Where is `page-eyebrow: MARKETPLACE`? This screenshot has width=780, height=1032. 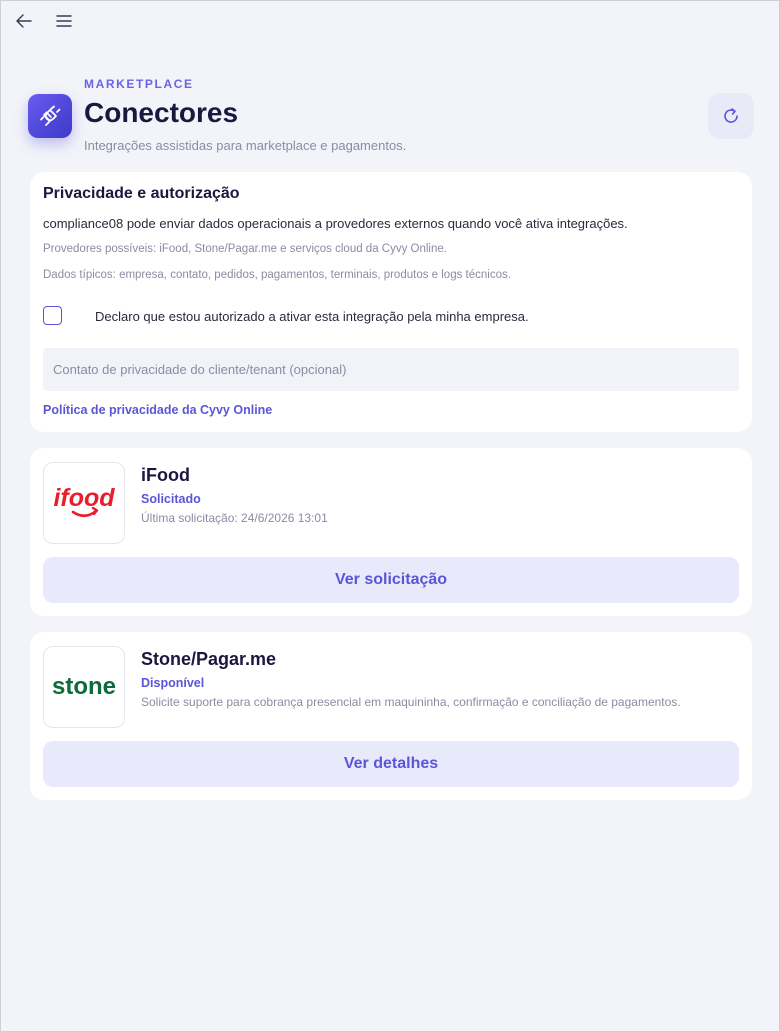
page-eyebrow: MARKETPLACE is located at coordinates (139, 84).